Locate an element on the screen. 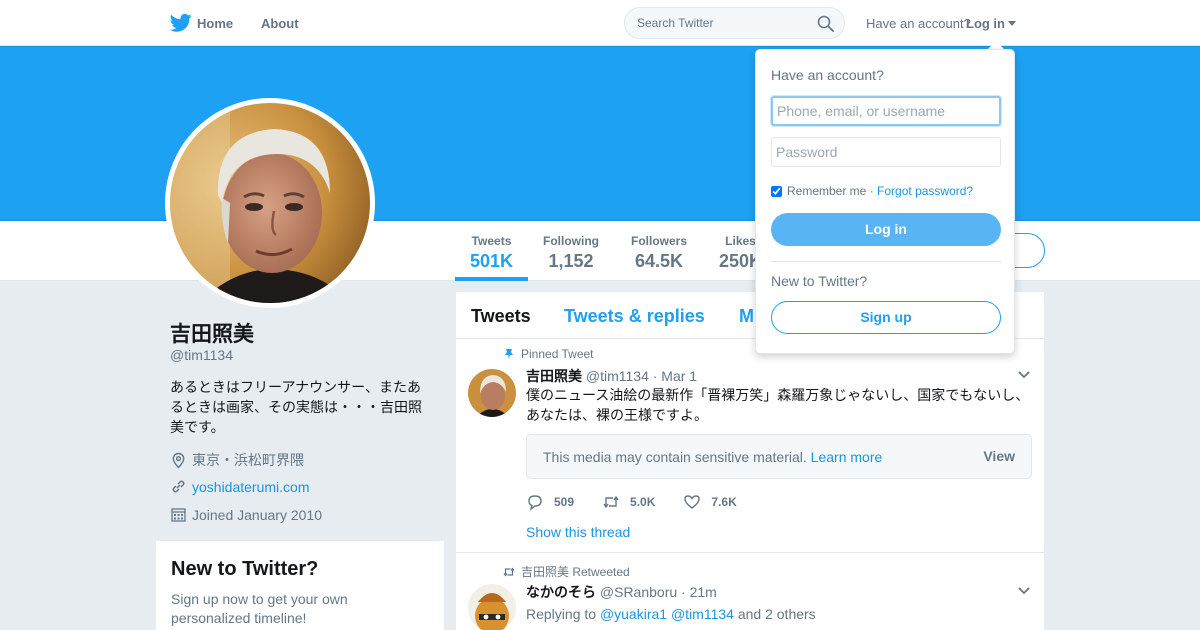  reply-count: 509 is located at coordinates (564, 502).